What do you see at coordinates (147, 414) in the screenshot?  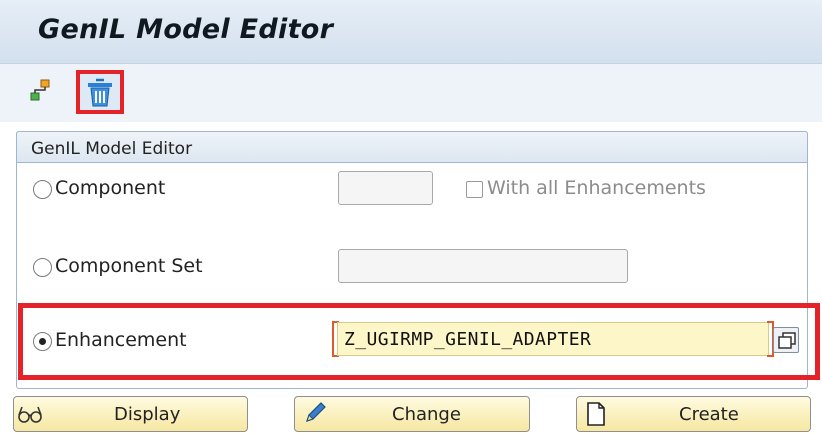 I see `display-label: Display` at bounding box center [147, 414].